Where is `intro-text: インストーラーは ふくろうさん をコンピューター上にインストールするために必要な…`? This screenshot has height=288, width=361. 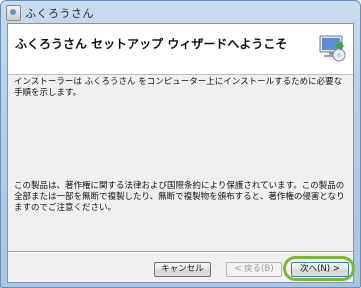 intro-text: インストーラーは ふくろうさん をコンピューター上にインストールするために必要な… is located at coordinates (178, 87).